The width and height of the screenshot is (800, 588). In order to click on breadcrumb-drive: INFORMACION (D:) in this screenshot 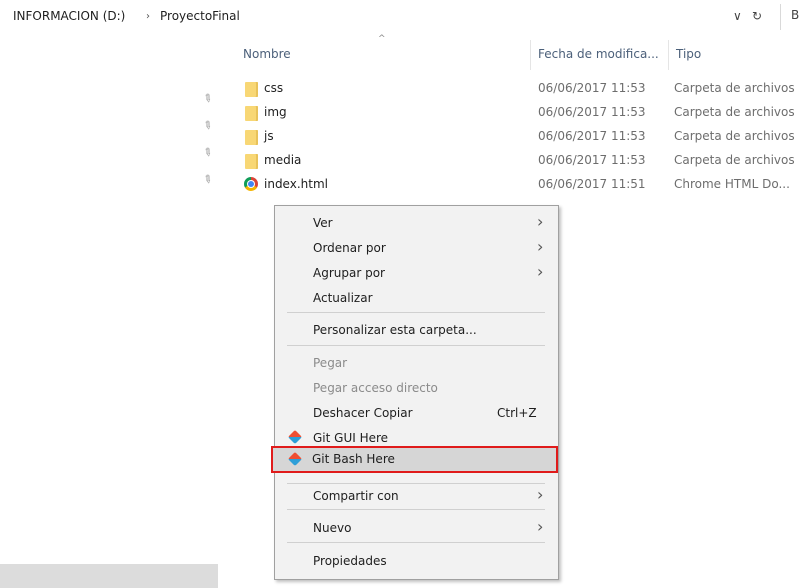, I will do `click(69, 16)`.